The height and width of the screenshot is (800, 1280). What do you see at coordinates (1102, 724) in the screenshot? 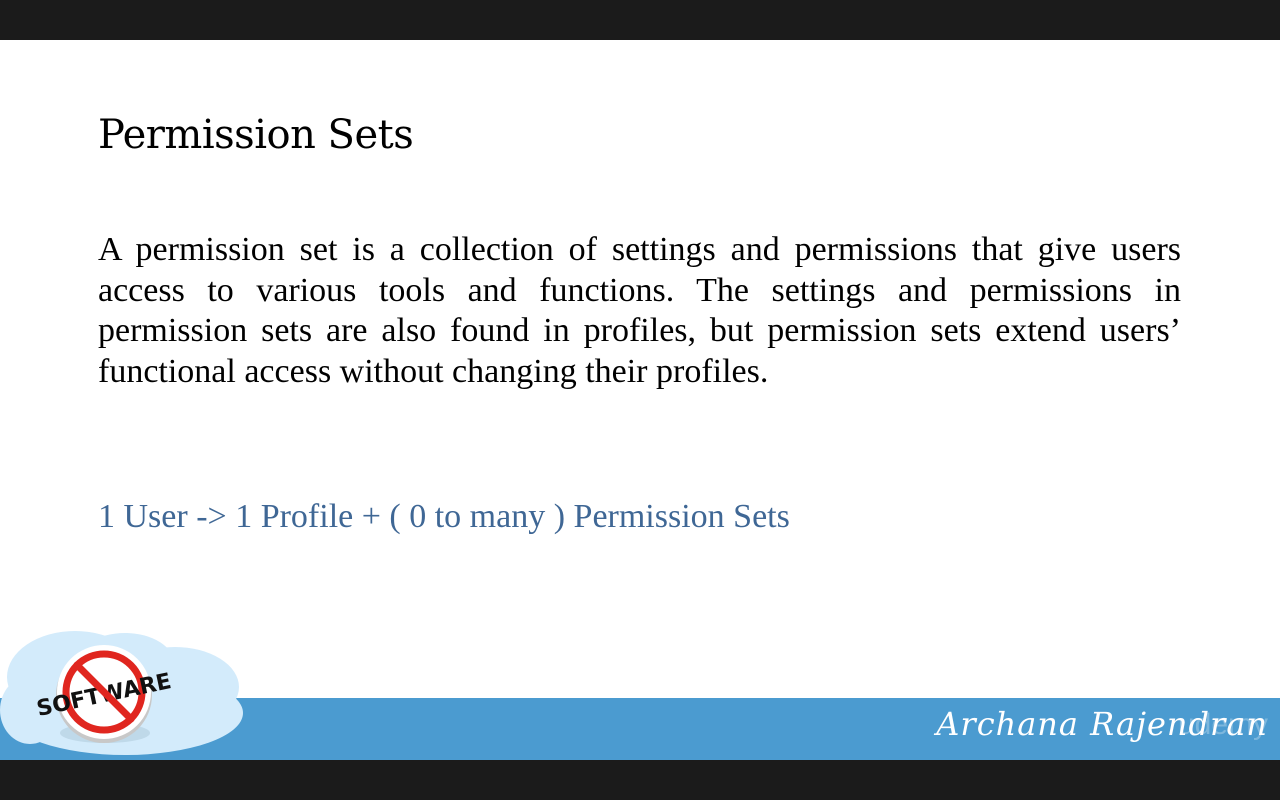
I see `author-signature: Archana Rajendran` at bounding box center [1102, 724].